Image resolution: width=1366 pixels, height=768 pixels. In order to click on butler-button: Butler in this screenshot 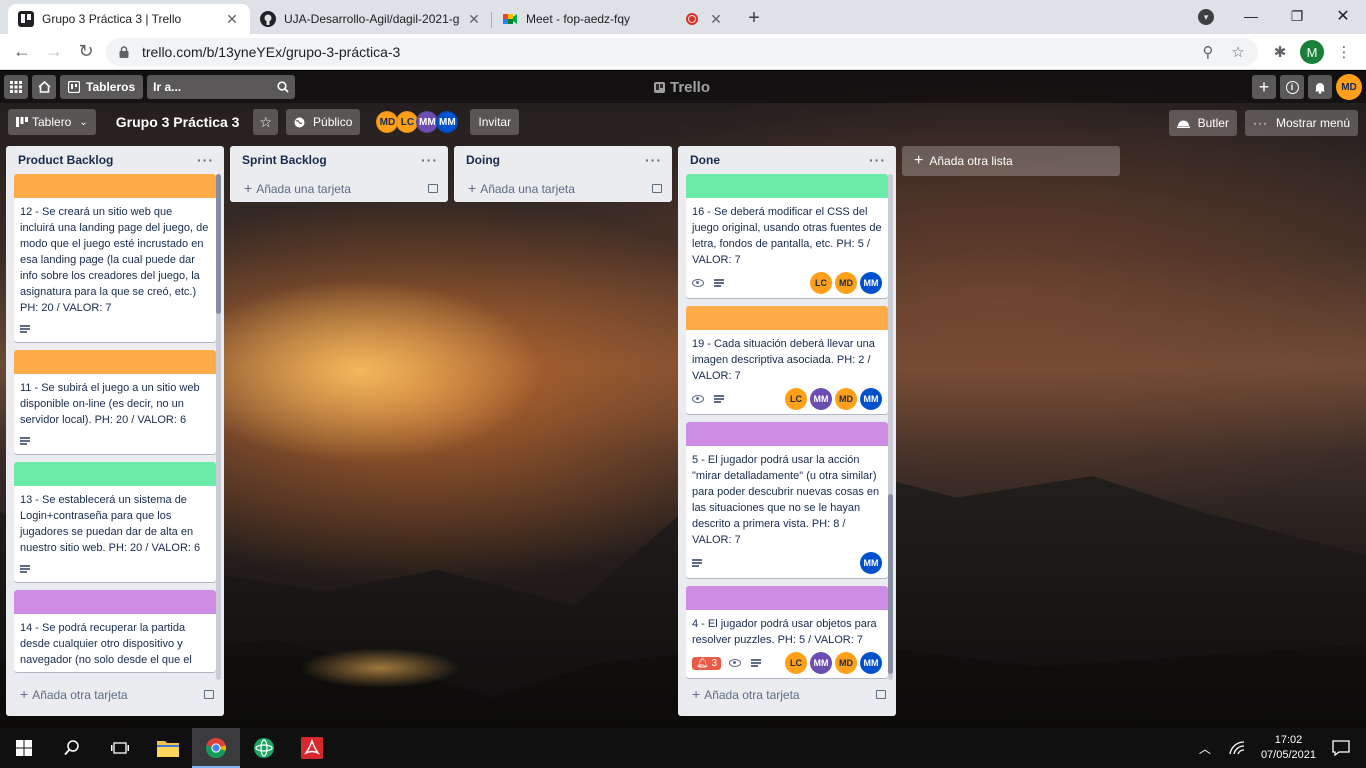, I will do `click(1202, 123)`.